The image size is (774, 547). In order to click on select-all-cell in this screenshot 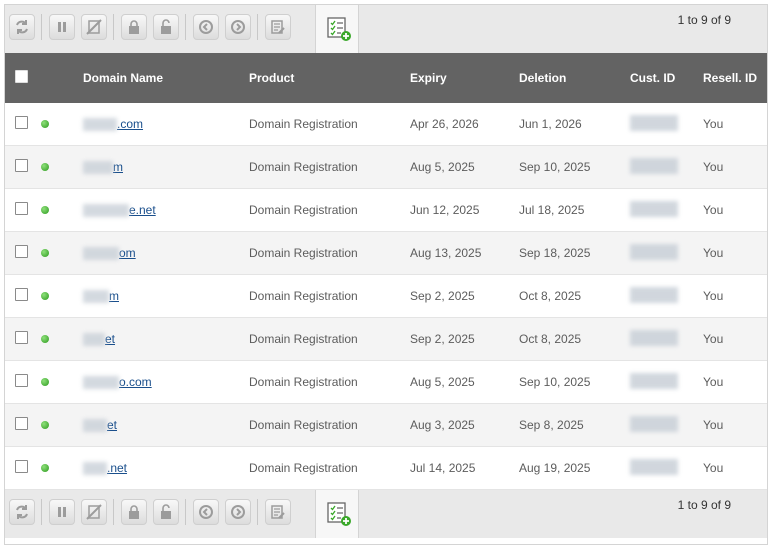, I will do `click(23, 78)`.